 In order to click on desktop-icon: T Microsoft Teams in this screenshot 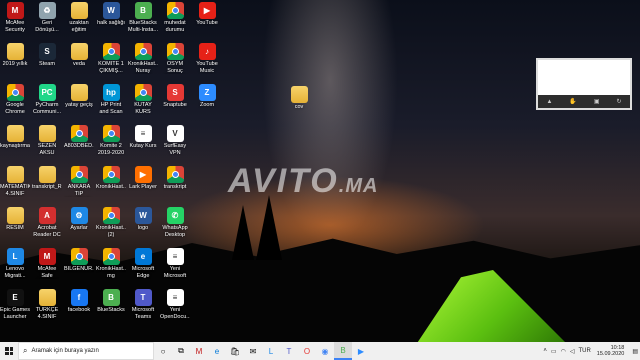, I will do `click(143, 304)`.